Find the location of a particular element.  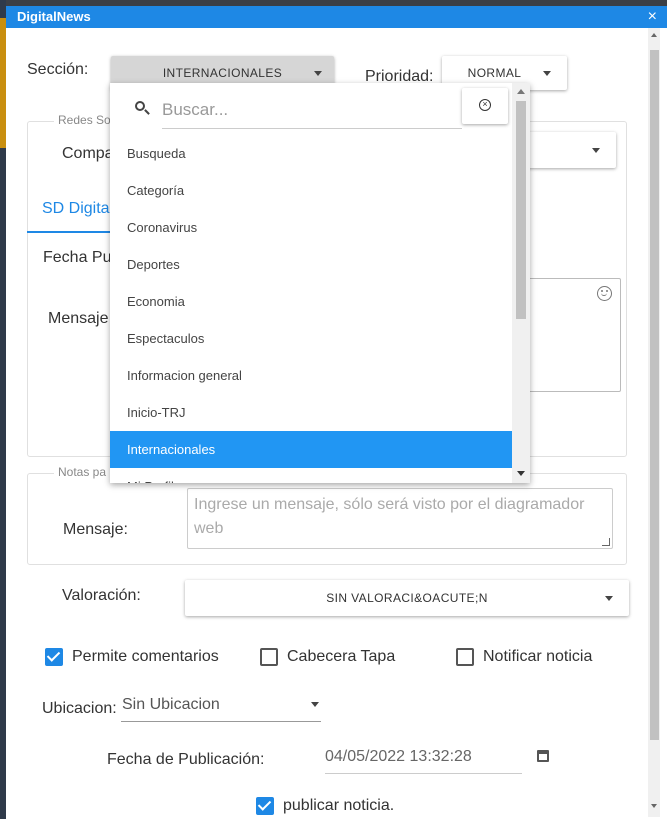

valoracion-select-value: SIN VALORACI&OACUTE;N is located at coordinates (407, 598).